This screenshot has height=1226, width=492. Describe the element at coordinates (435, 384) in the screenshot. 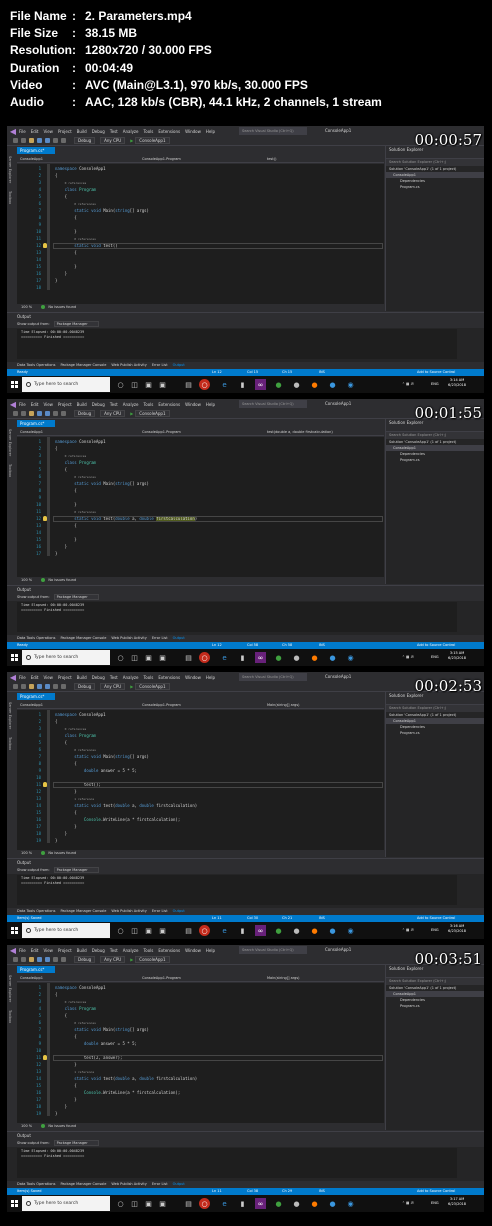

I see `language-indicator: ENG` at that location.